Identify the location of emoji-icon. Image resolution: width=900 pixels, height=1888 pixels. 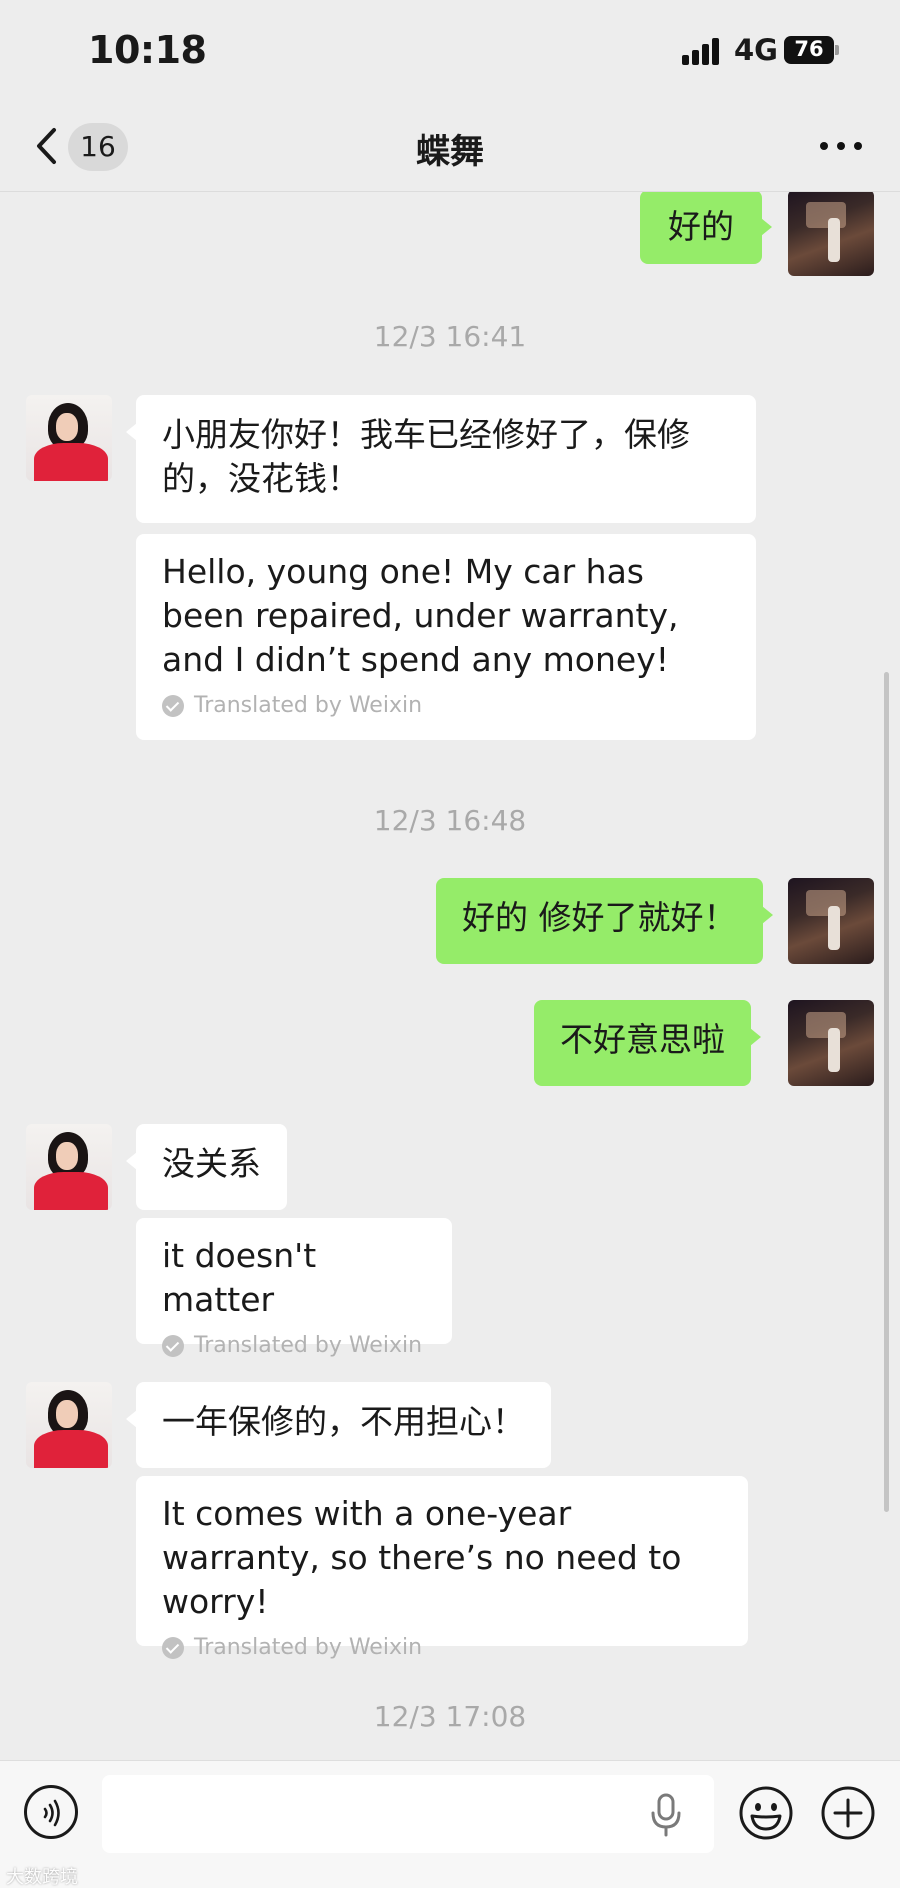
(766, 1813).